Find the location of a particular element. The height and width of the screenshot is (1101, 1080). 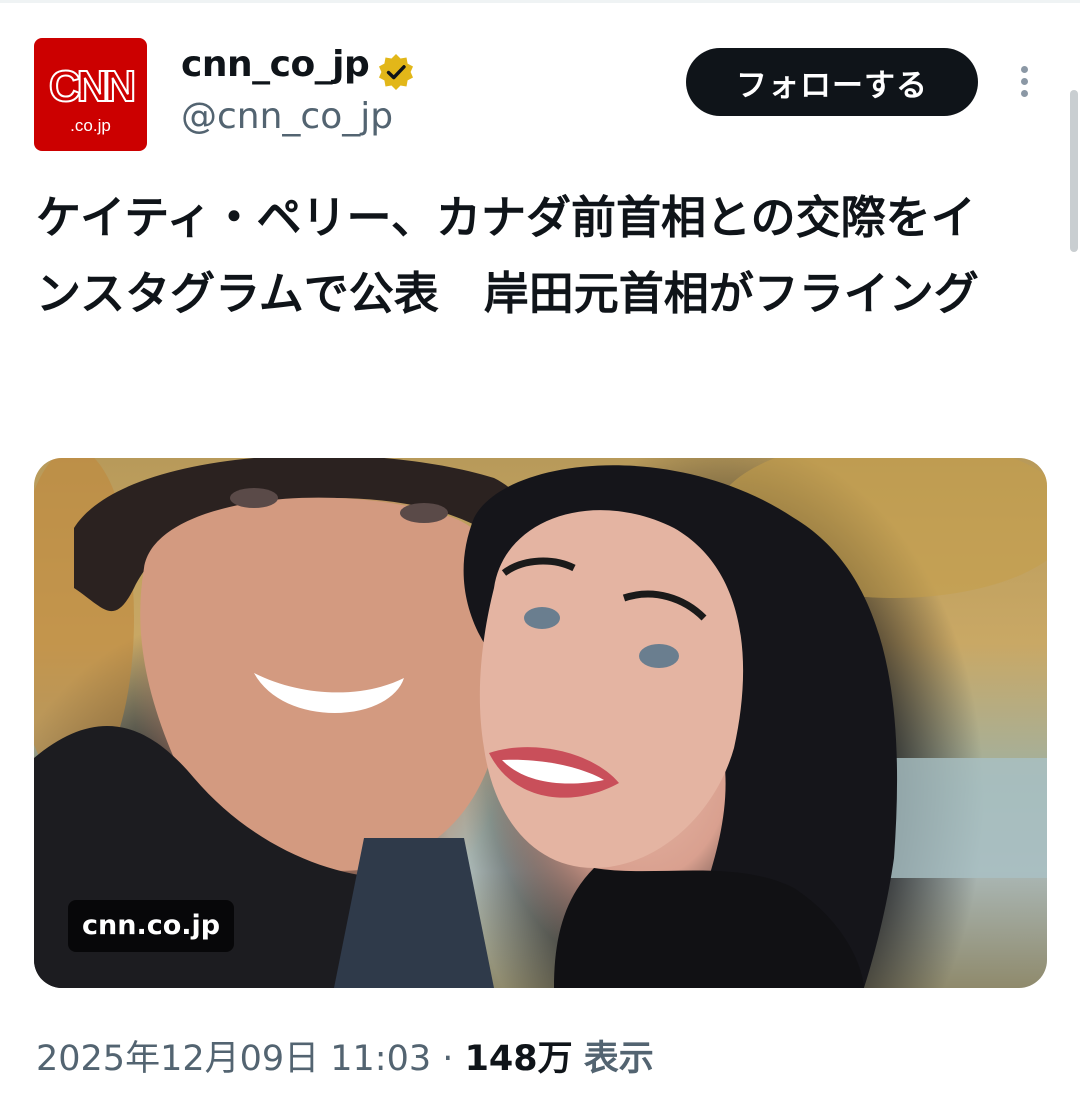

avatar-brand-logo: CNN is located at coordinates (92, 86).